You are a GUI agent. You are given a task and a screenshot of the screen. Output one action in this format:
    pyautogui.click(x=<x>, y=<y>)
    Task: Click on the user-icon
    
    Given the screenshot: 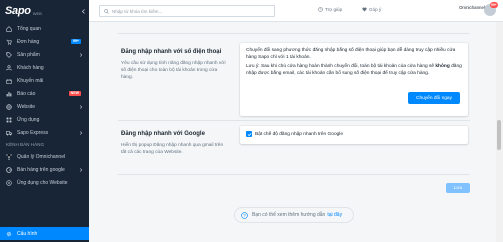 What is the action you would take?
    pyautogui.click(x=9, y=67)
    